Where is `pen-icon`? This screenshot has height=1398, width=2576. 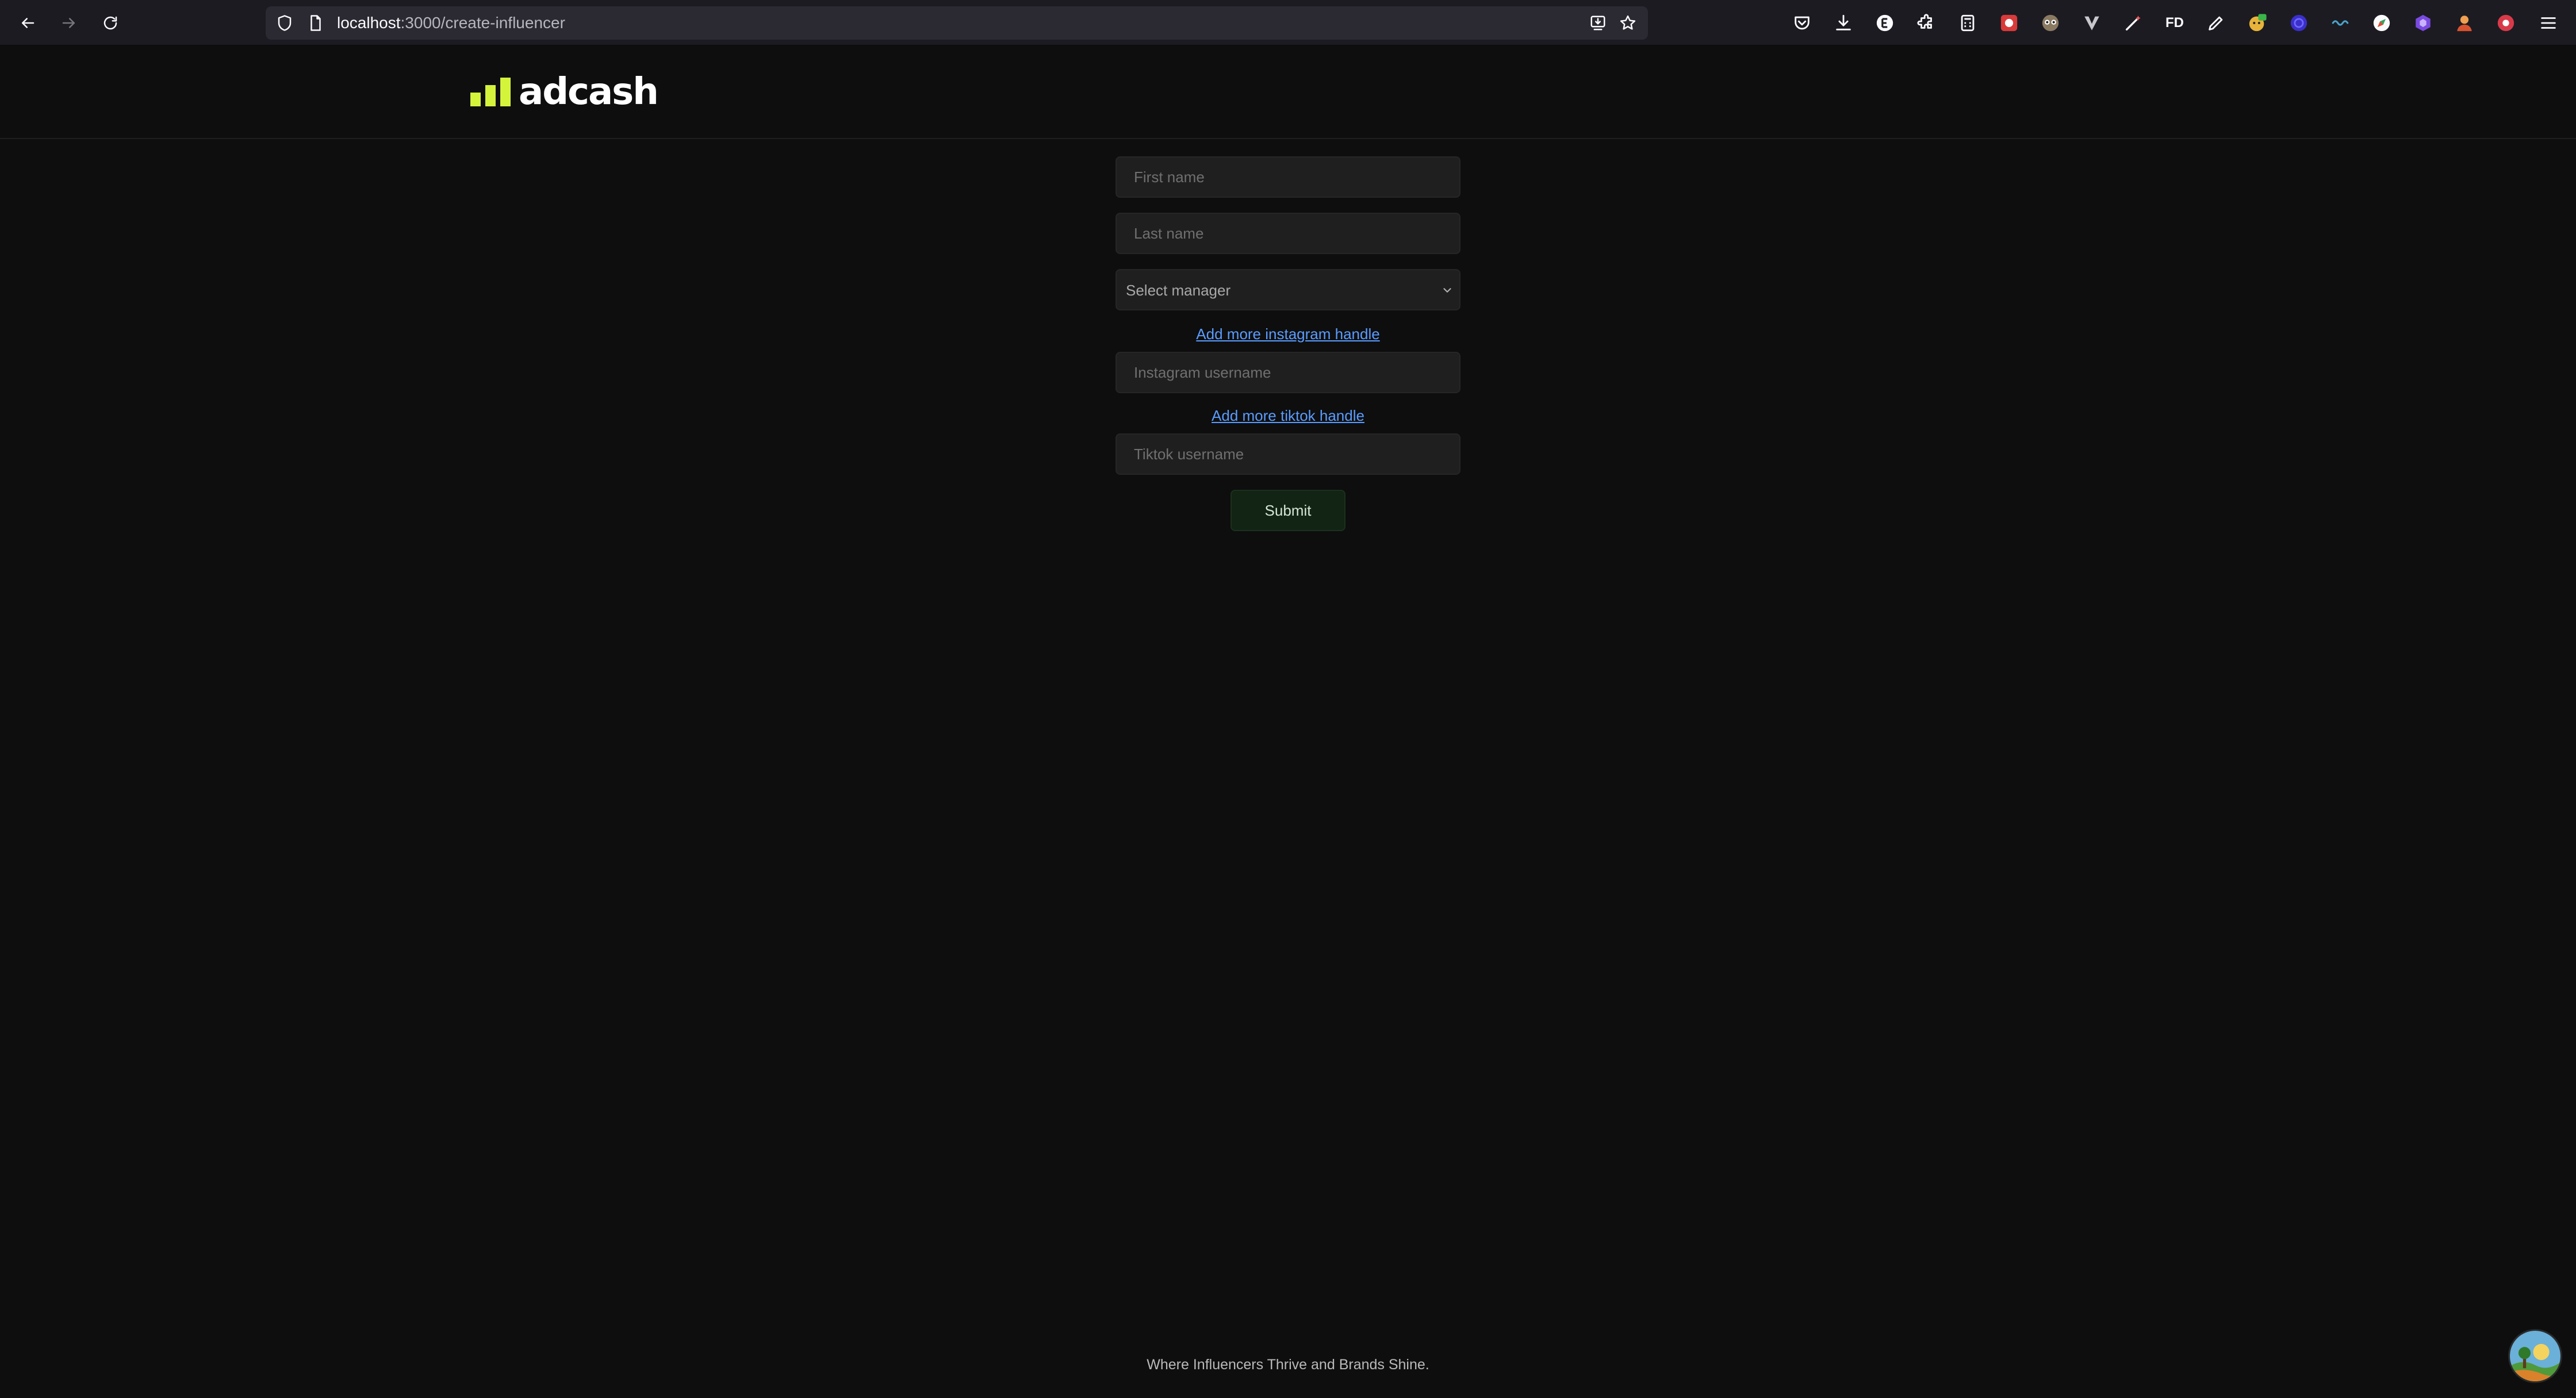 pen-icon is located at coordinates (2216, 23).